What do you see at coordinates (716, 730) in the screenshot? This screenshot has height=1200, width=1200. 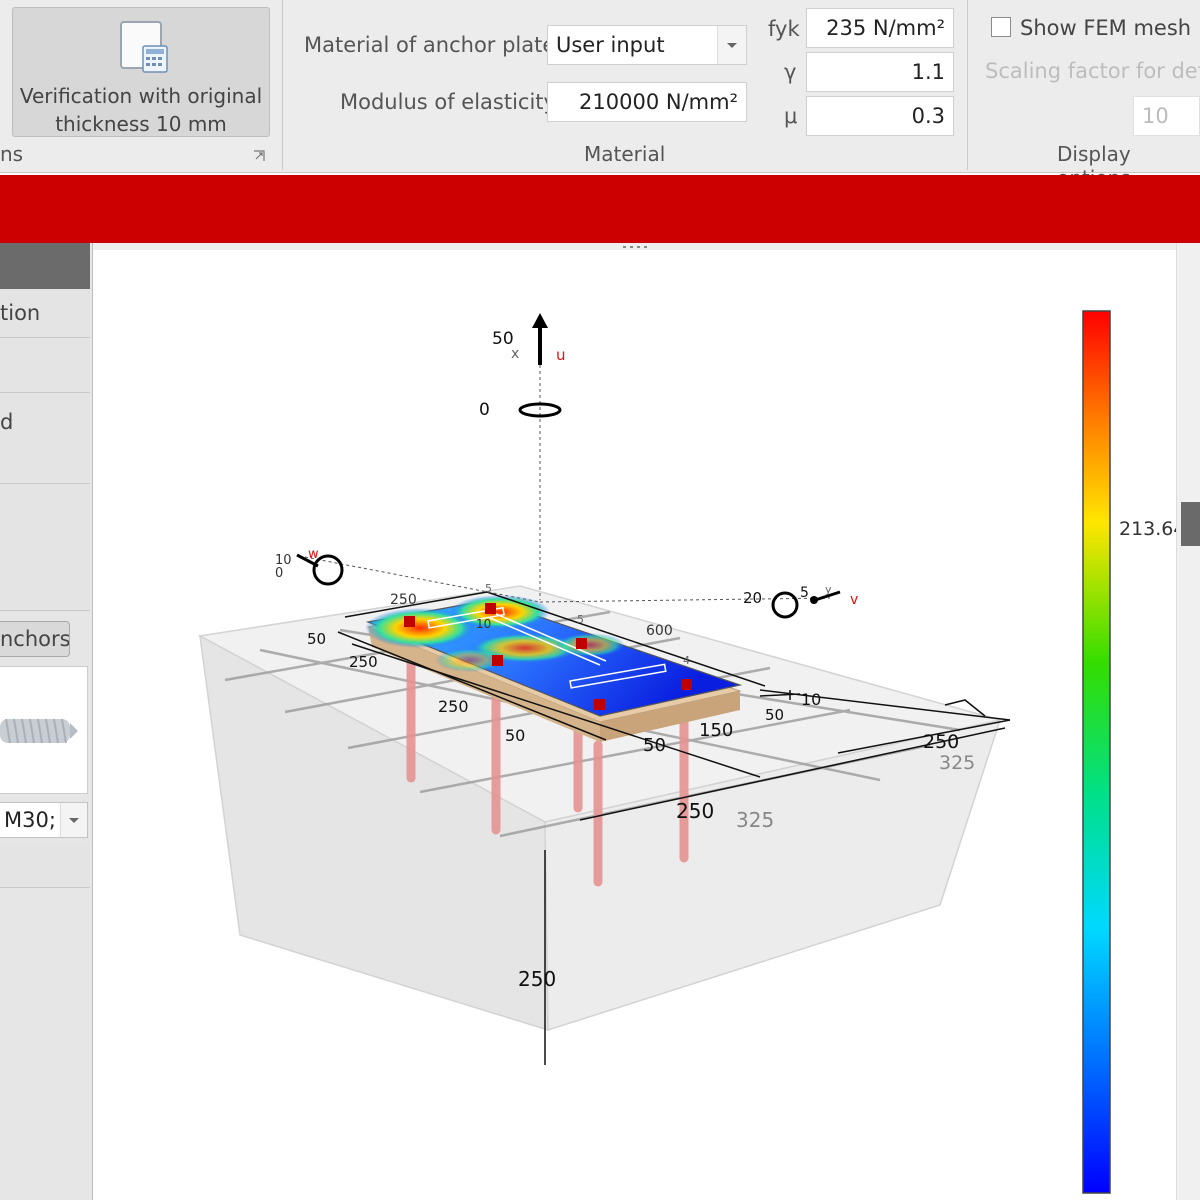 I see `dimension-label: 150` at bounding box center [716, 730].